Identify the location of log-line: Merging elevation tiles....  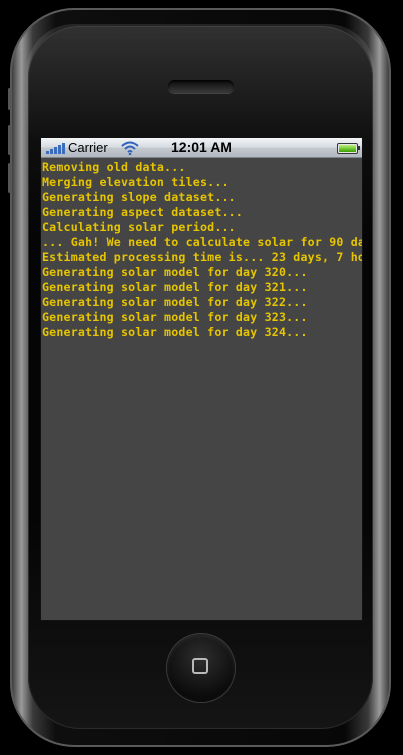
(135, 182).